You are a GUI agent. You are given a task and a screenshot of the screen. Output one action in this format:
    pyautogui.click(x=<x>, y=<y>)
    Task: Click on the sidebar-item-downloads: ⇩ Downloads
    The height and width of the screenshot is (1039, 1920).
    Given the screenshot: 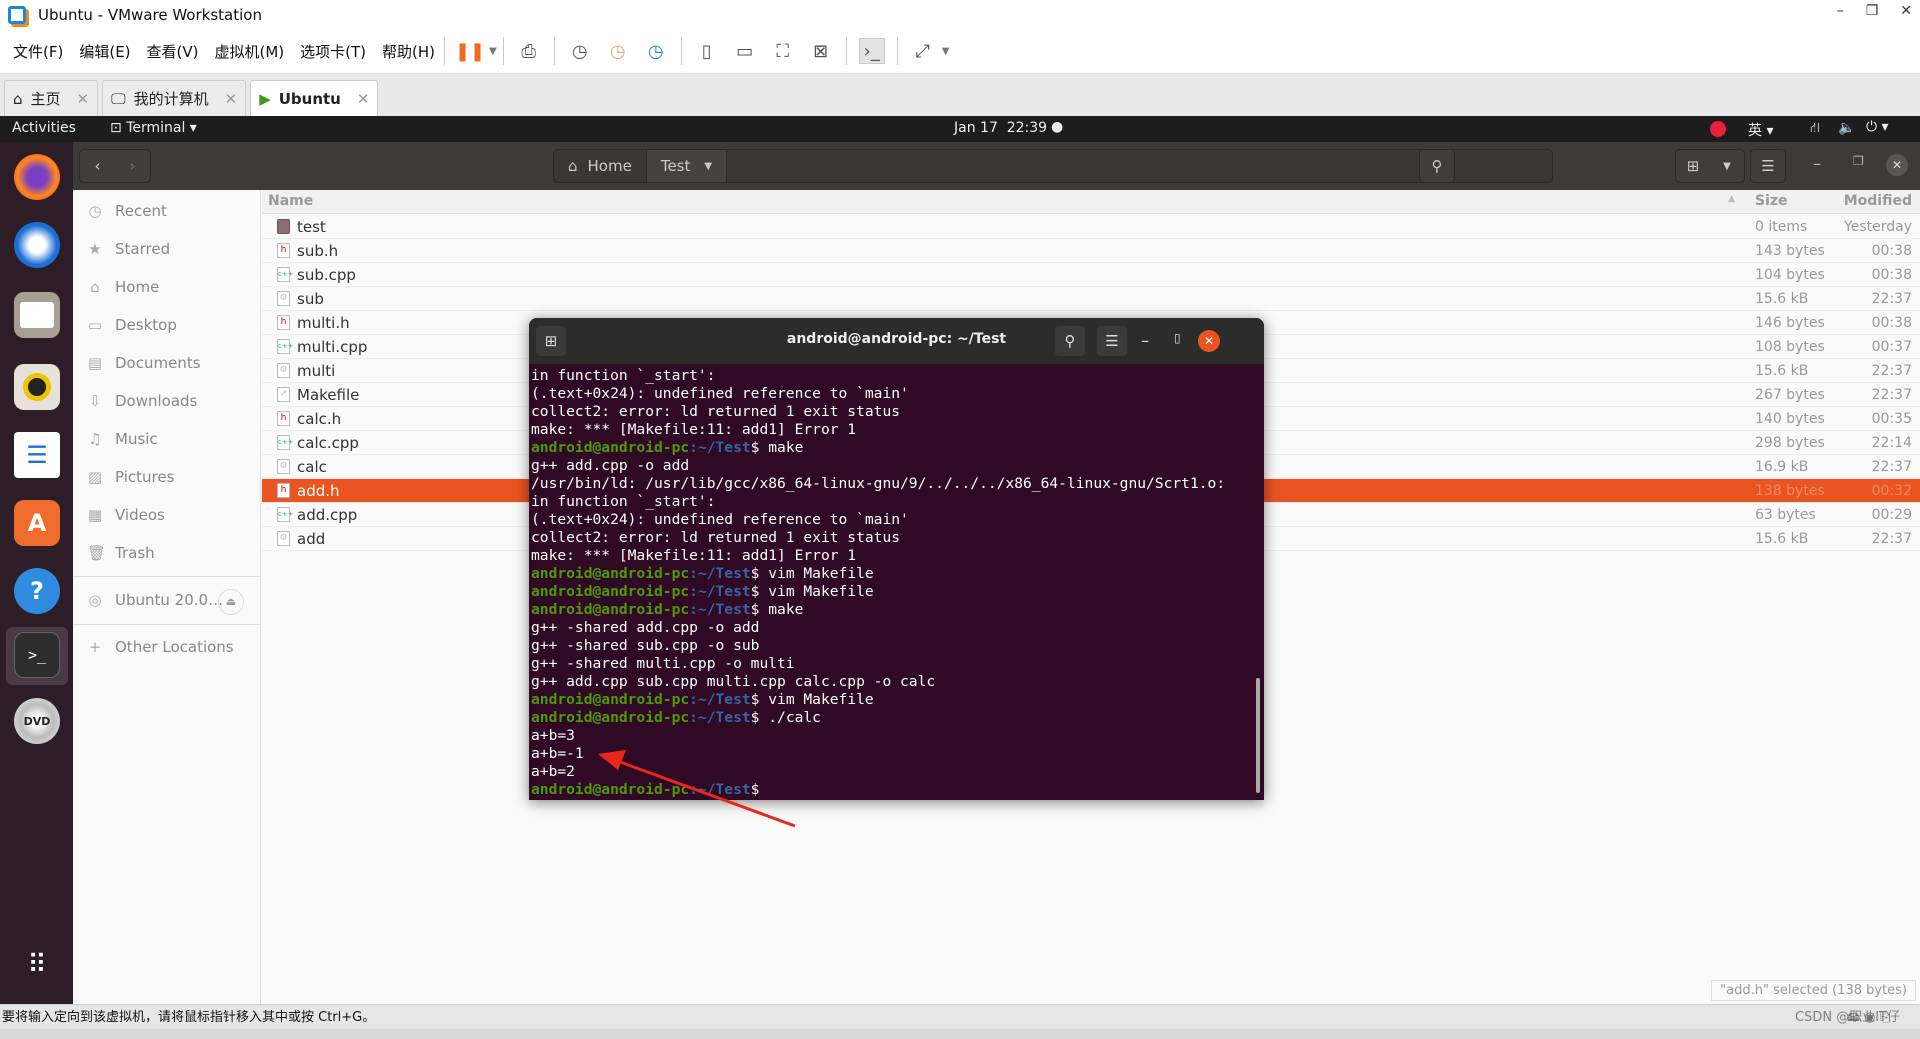 What is the action you would take?
    pyautogui.click(x=142, y=401)
    